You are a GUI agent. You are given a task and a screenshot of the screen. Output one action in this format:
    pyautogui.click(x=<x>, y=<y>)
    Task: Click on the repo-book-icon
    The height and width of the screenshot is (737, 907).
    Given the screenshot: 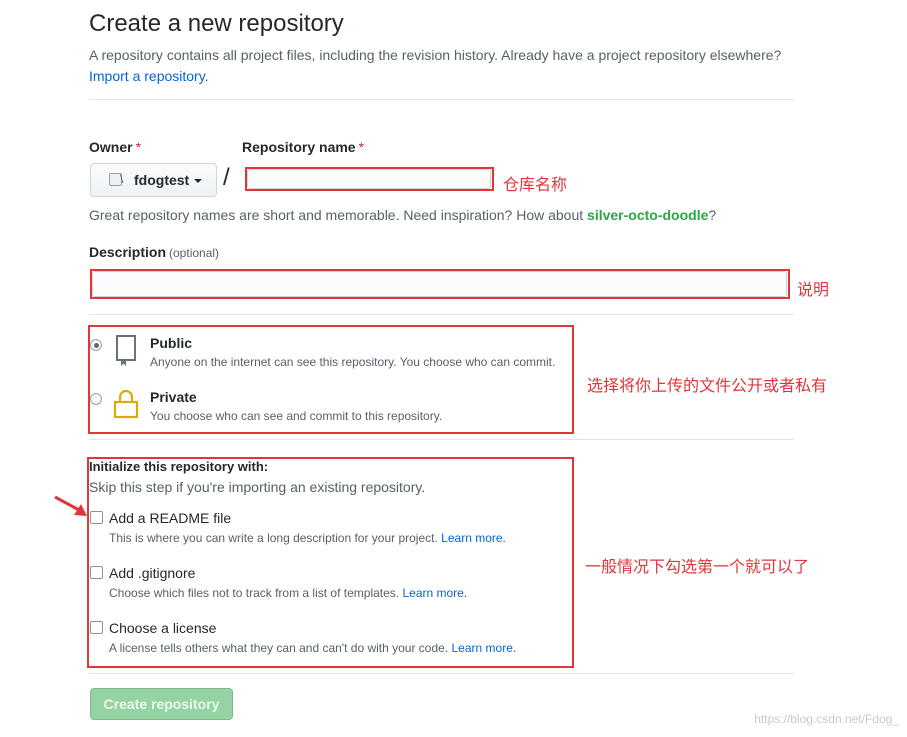 What is the action you would take?
    pyautogui.click(x=126, y=350)
    